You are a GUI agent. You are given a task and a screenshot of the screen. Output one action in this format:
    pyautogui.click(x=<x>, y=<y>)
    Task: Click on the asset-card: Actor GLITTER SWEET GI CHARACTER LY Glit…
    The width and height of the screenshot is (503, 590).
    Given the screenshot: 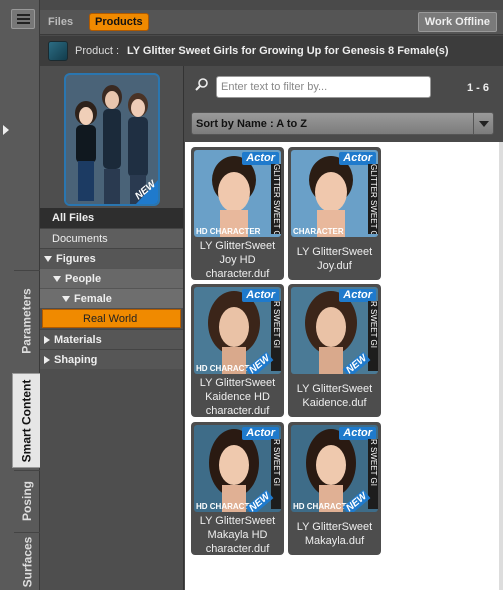 What is the action you would take?
    pyautogui.click(x=334, y=213)
    